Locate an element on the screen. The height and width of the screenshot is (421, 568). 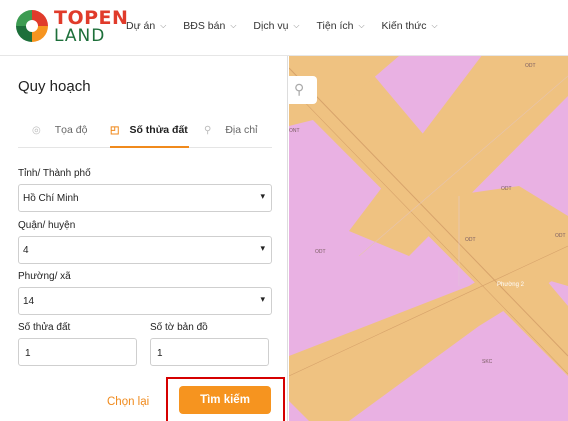
logo-text-bottom: LAND is located at coordinates (80, 36).